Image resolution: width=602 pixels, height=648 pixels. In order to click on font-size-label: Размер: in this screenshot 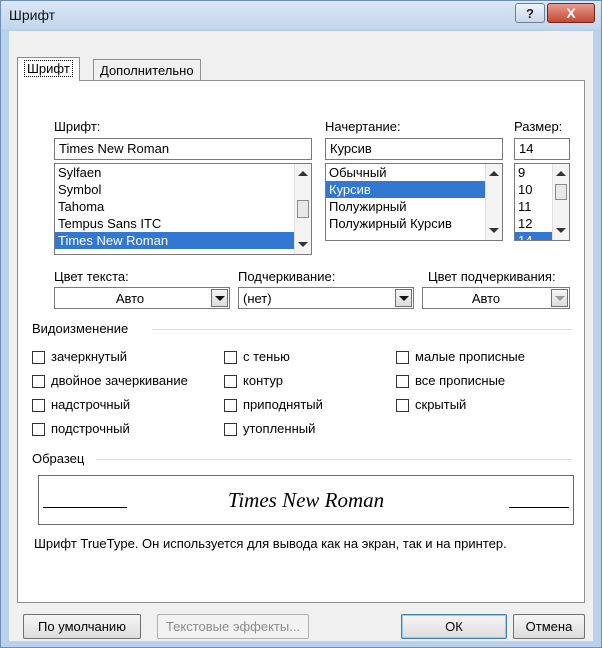, I will do `click(538, 126)`.